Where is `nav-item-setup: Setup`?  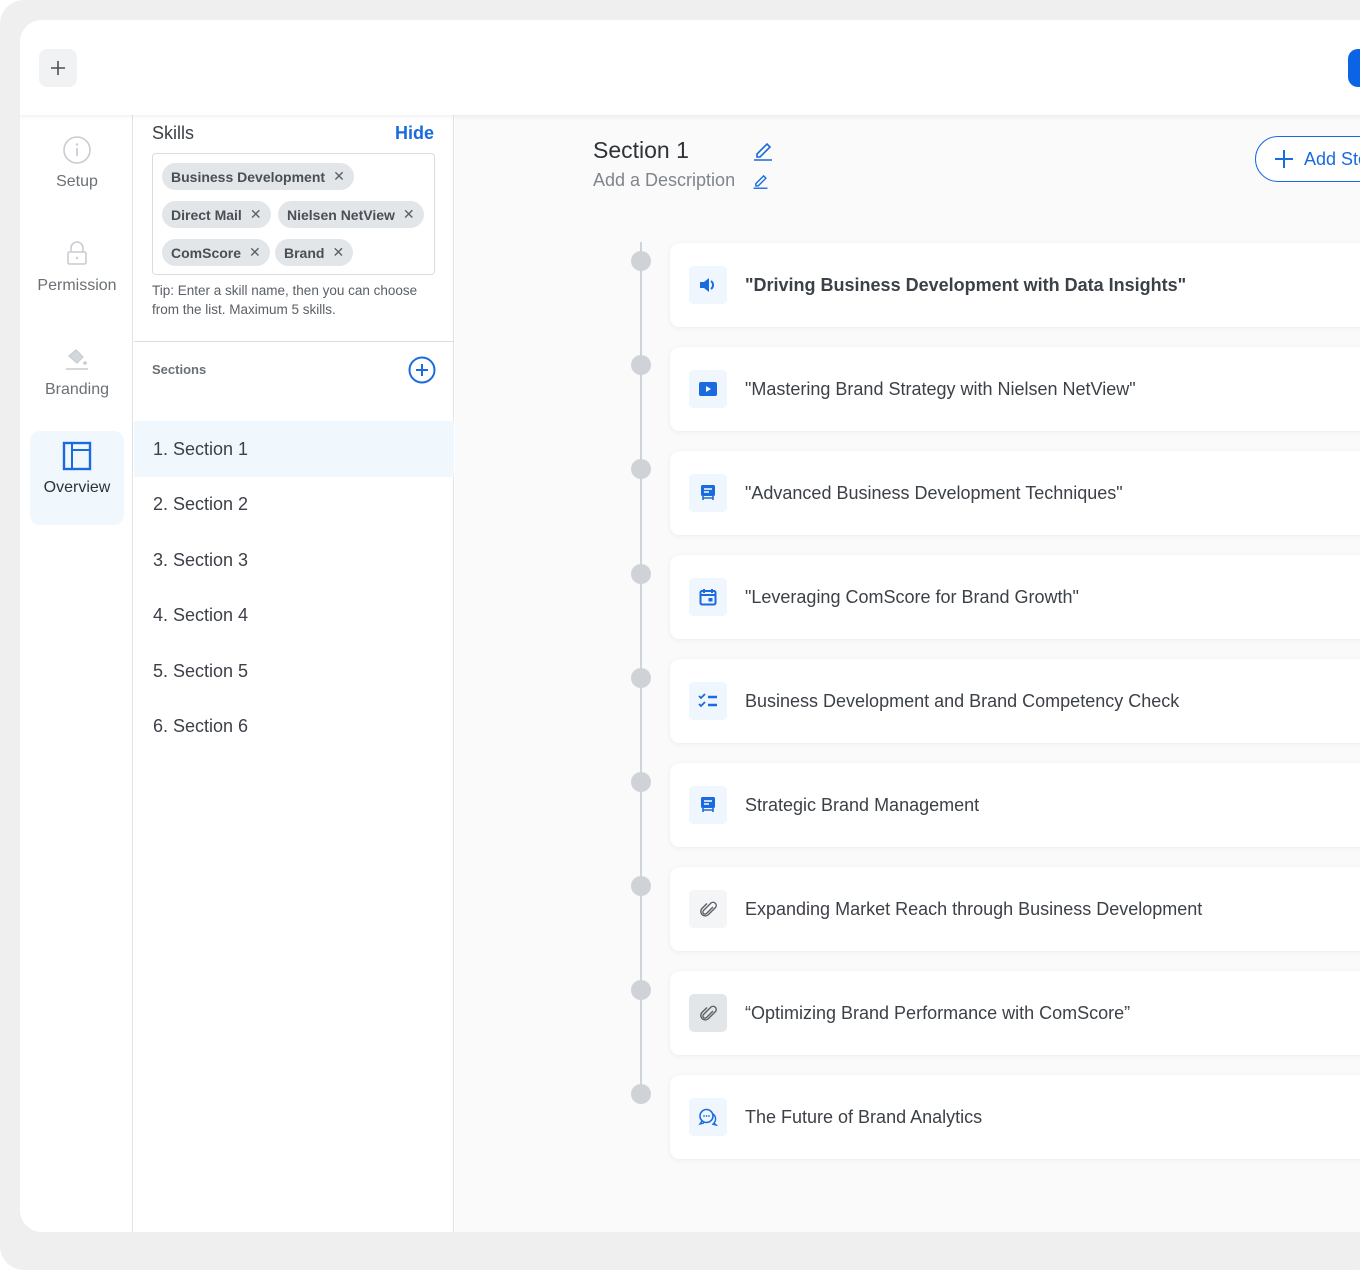 nav-item-setup: Setup is located at coordinates (77, 172).